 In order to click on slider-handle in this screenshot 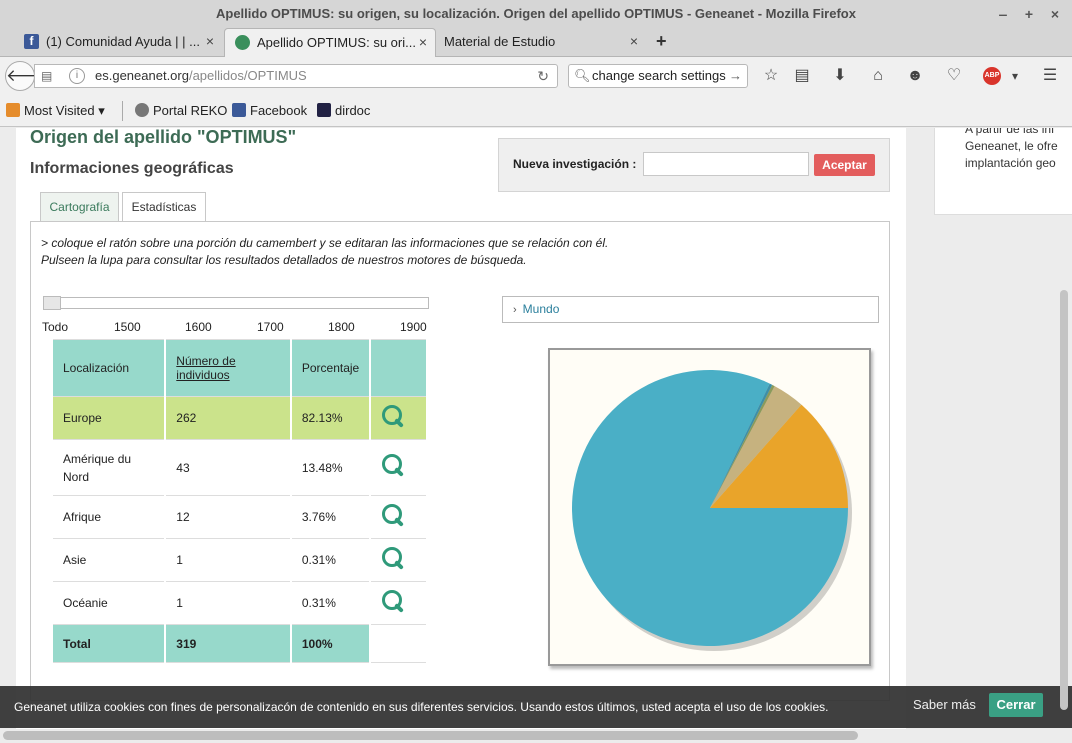, I will do `click(52, 303)`.